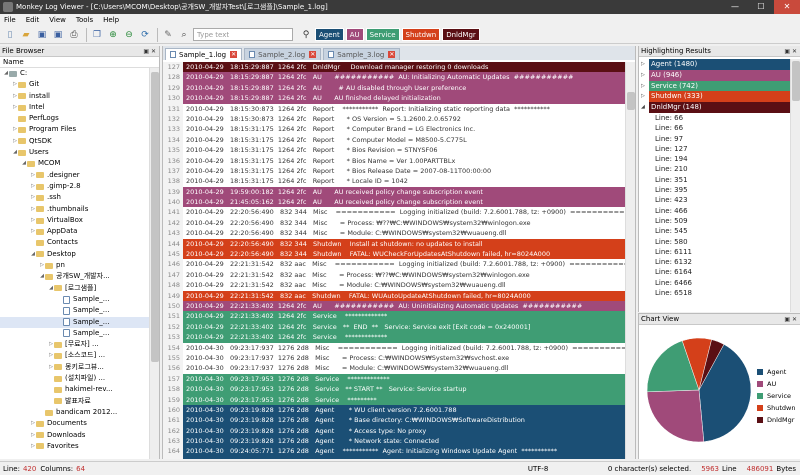 This screenshot has height=475, width=800. Describe the element at coordinates (715, 180) in the screenshot. I see `highlight-line-item: Line: 351` at that location.